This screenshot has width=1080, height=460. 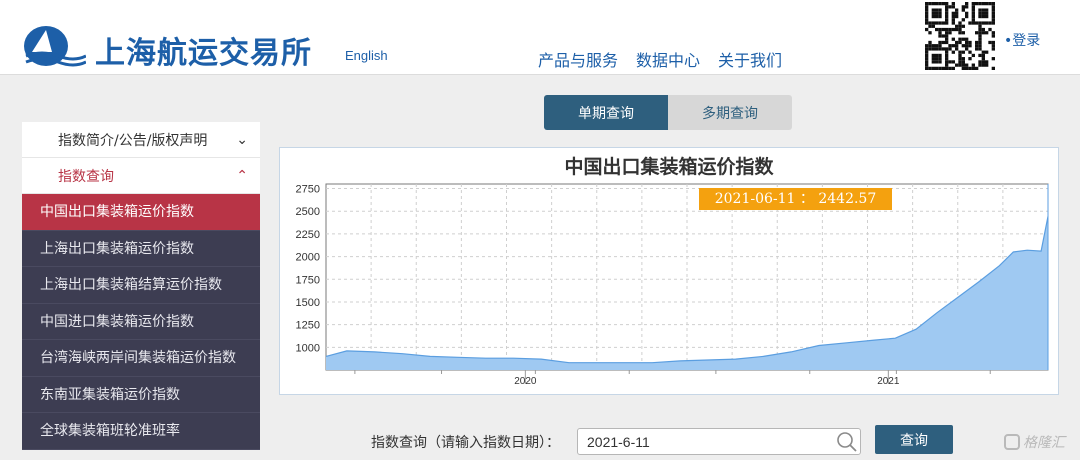 What do you see at coordinates (578, 59) in the screenshot?
I see `nav-products-services: 产品与服务` at bounding box center [578, 59].